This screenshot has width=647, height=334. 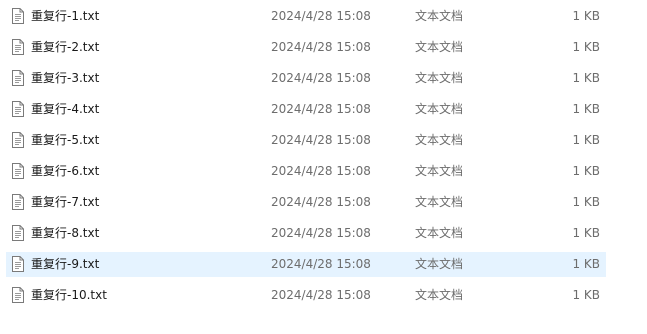 I want to click on file-name: 重复行-4.txt, so click(x=65, y=109).